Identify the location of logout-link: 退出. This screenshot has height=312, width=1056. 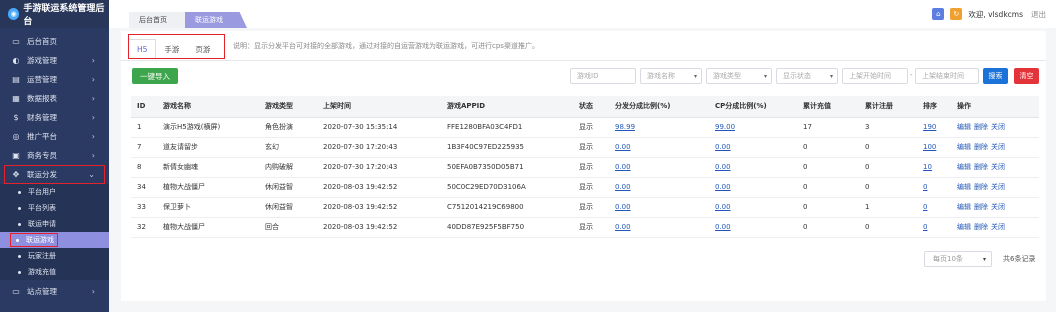
(1038, 14).